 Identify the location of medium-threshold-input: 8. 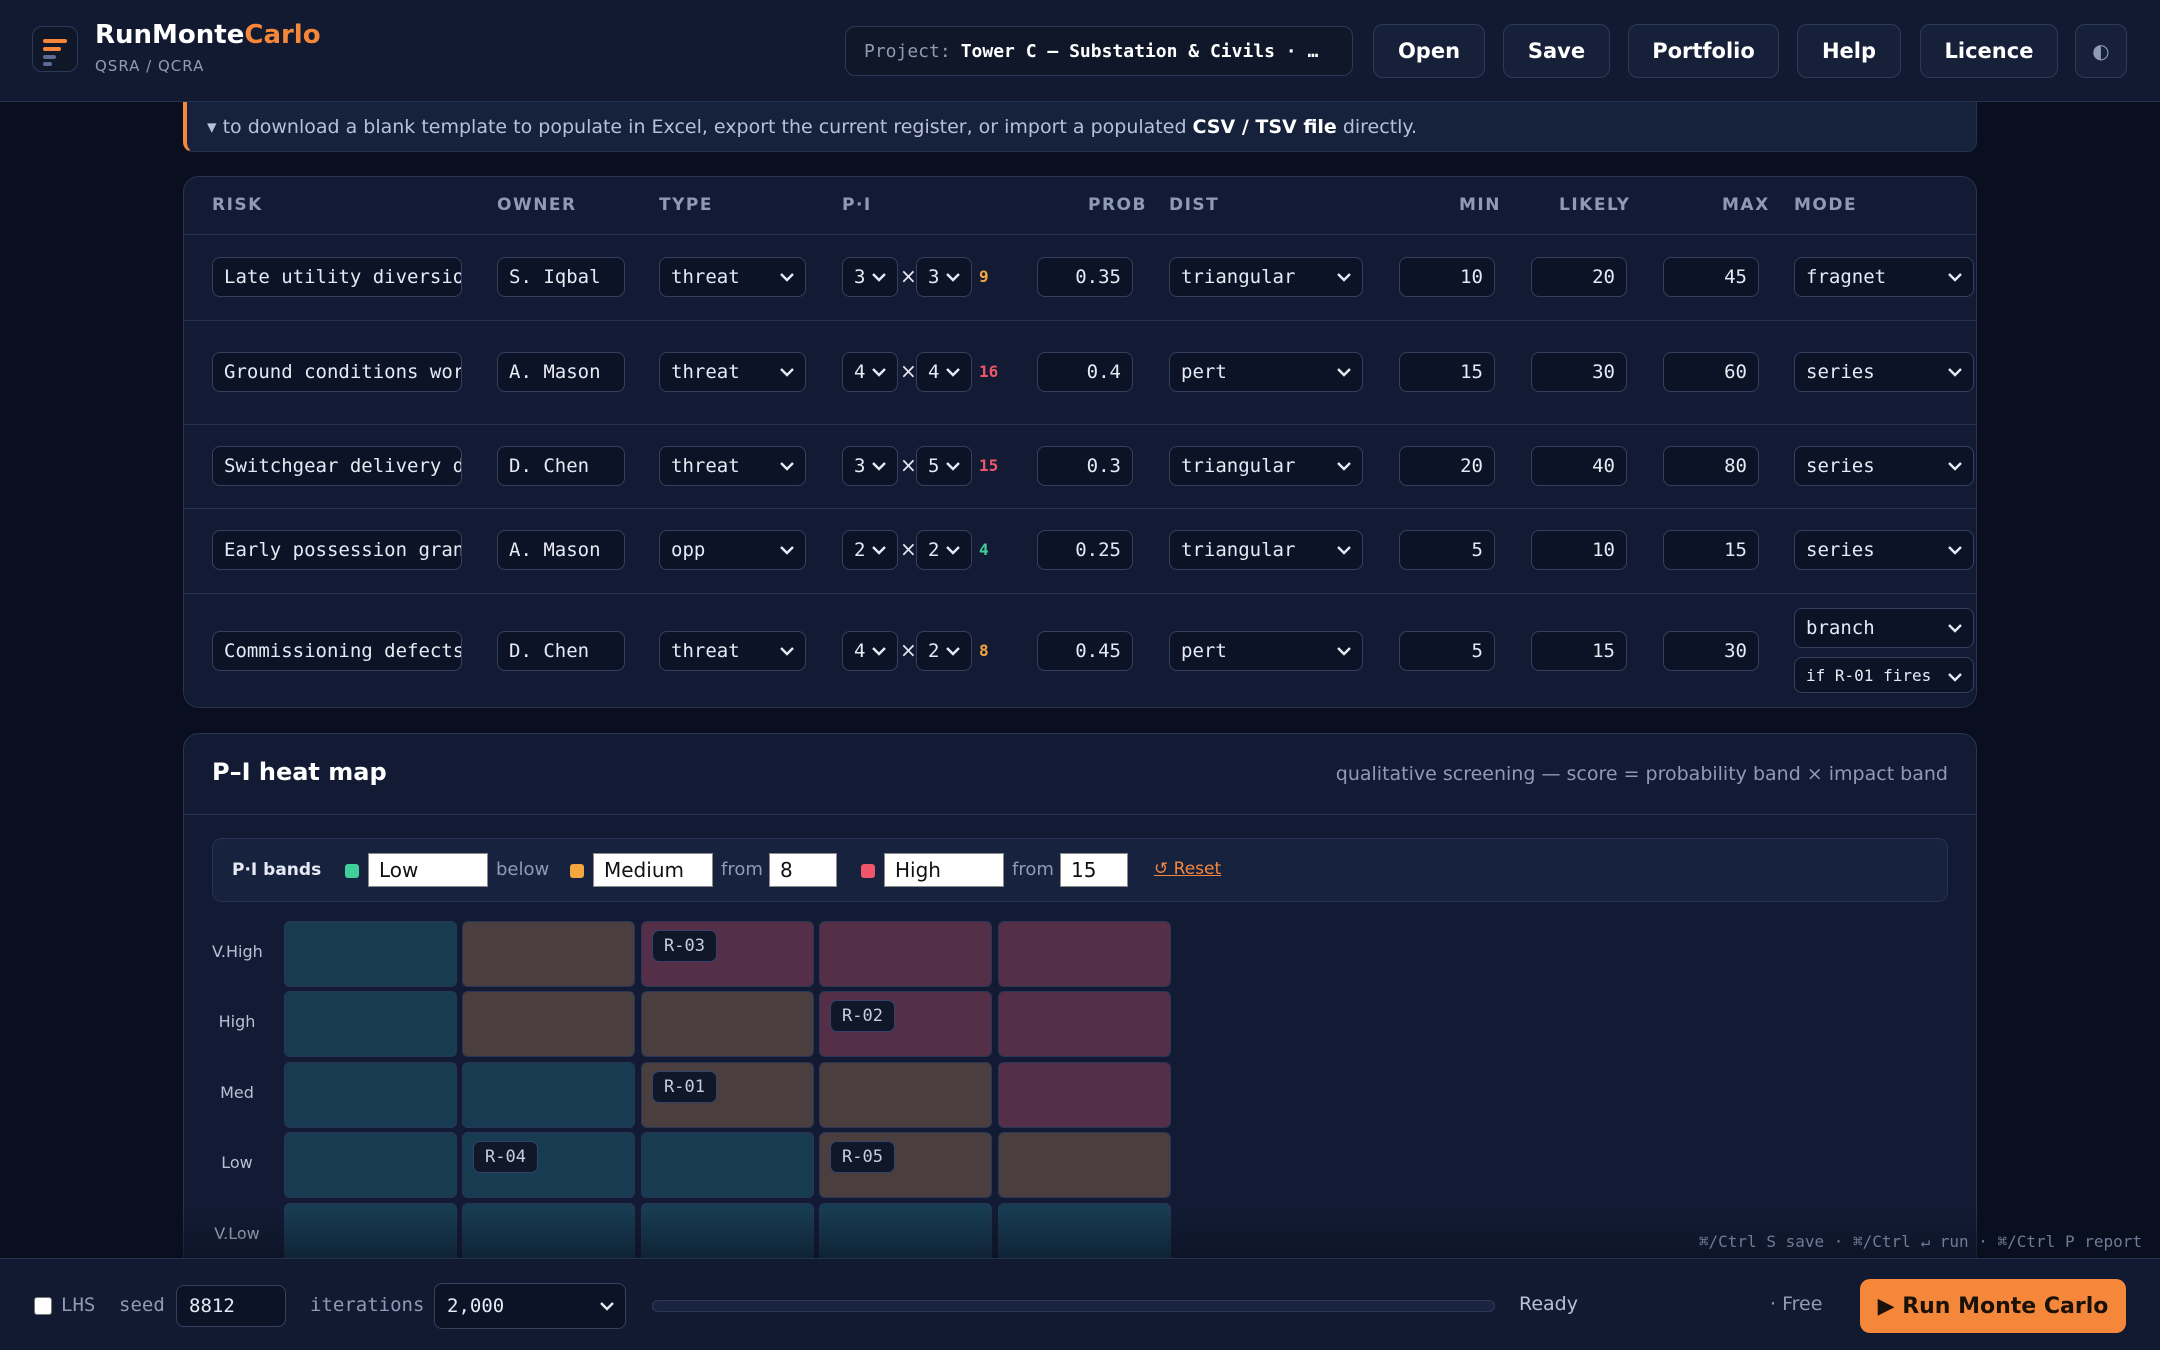
(803, 870).